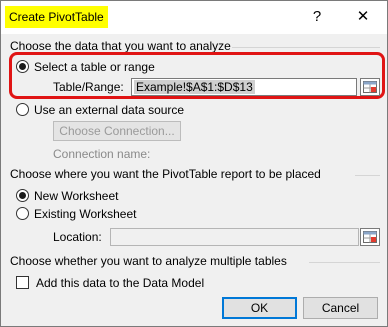 Image resolution: width=388 pixels, height=327 pixels. I want to click on new-worksheet-option: New Worksheet, so click(67, 196).